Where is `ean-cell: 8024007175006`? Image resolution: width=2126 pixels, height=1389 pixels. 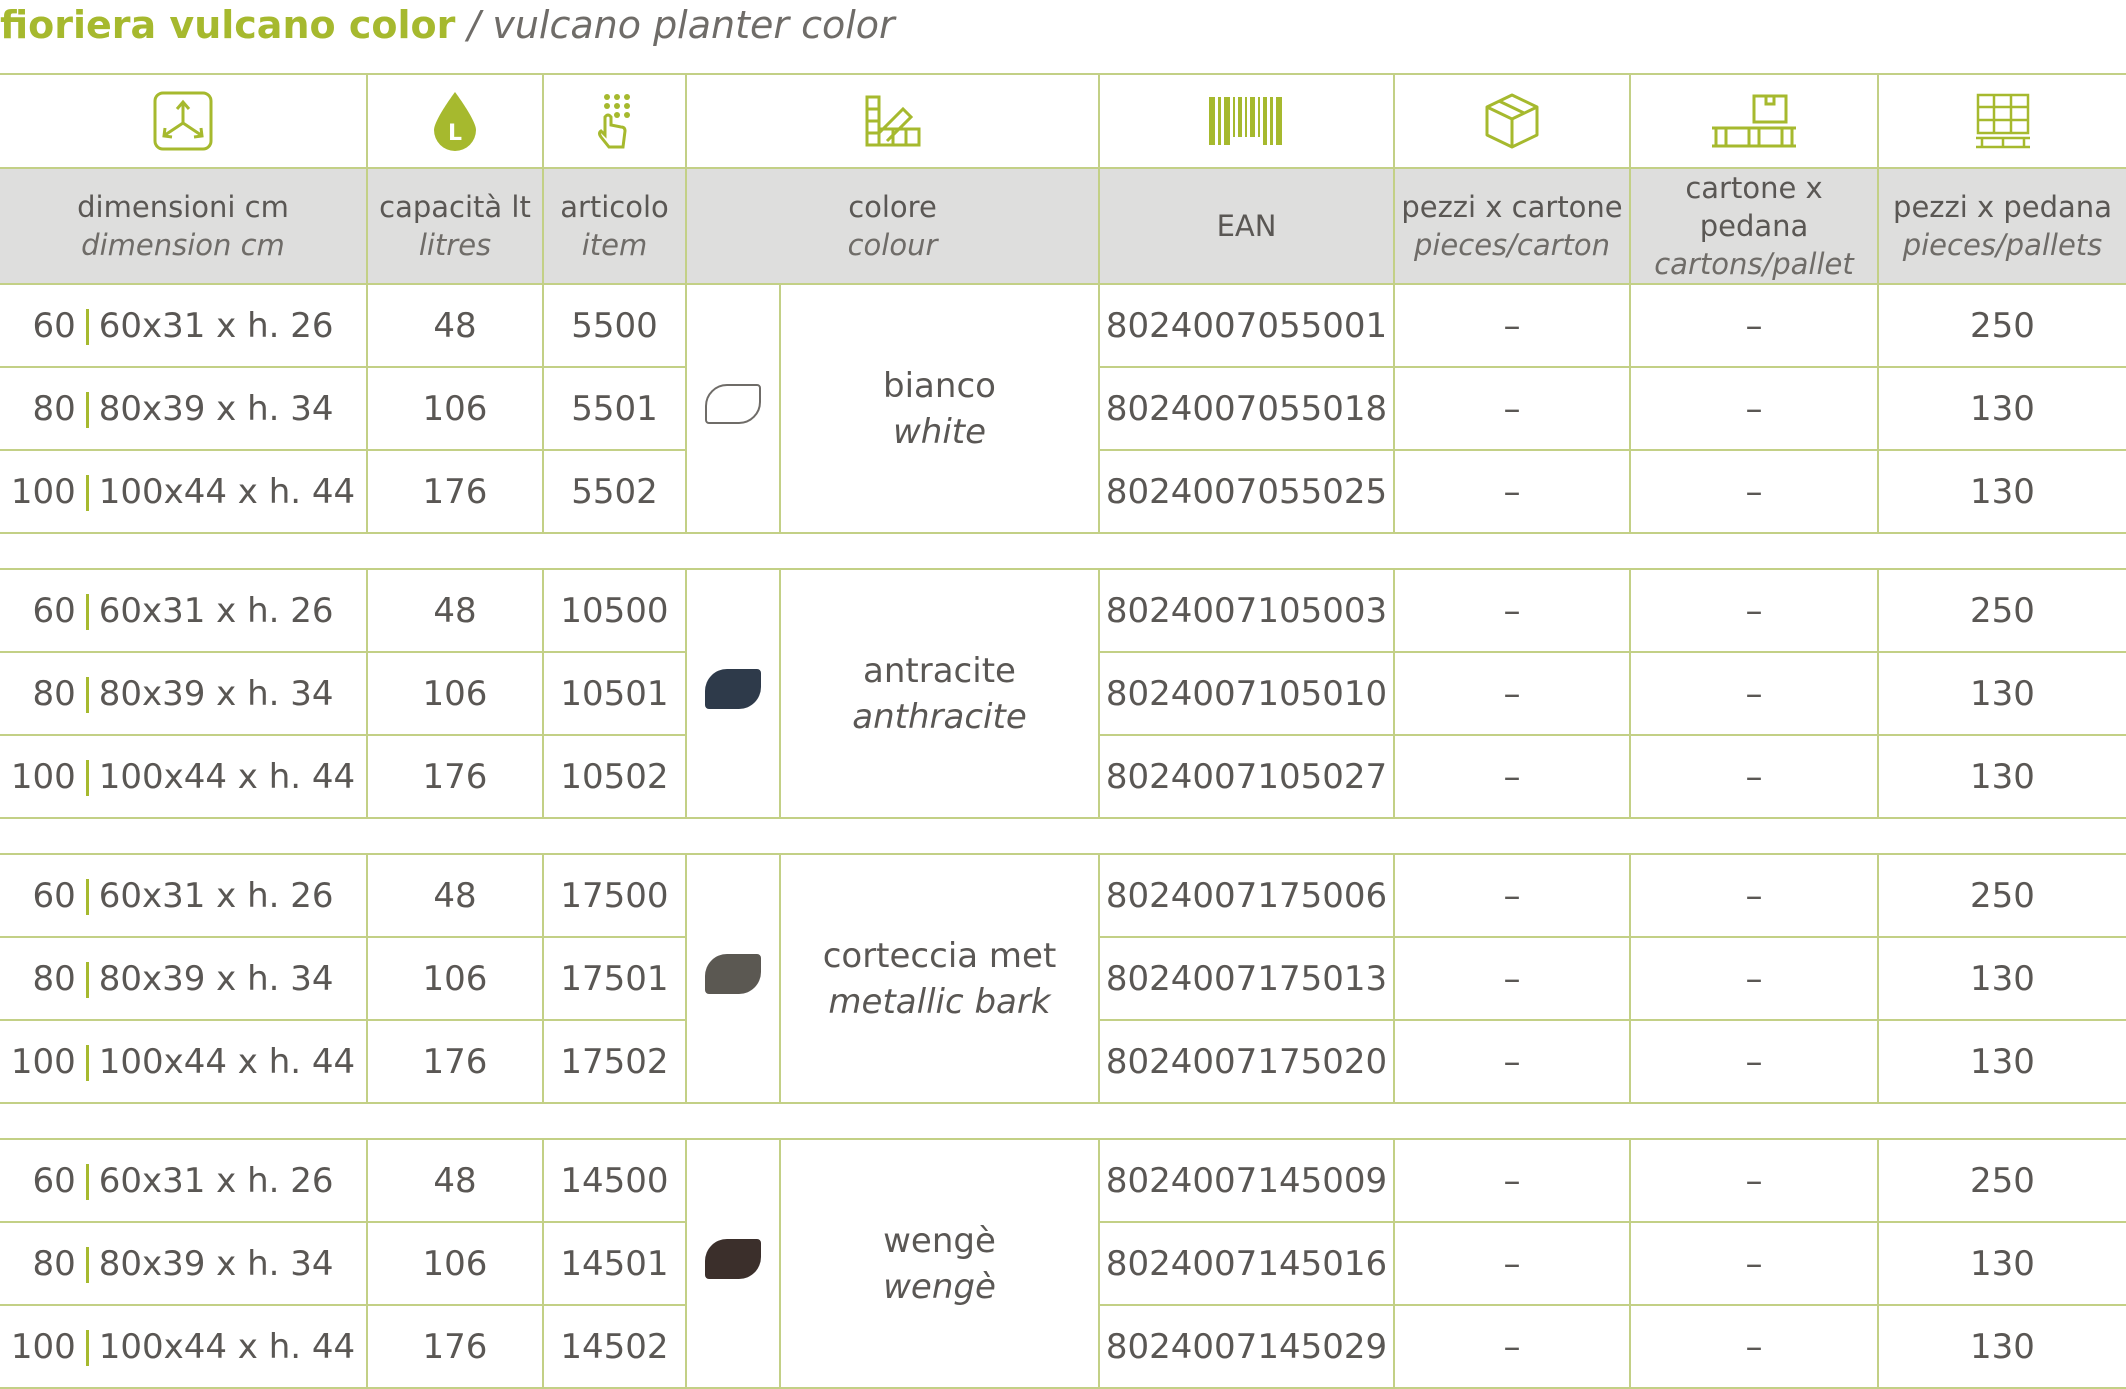 ean-cell: 8024007175006 is located at coordinates (1246, 895).